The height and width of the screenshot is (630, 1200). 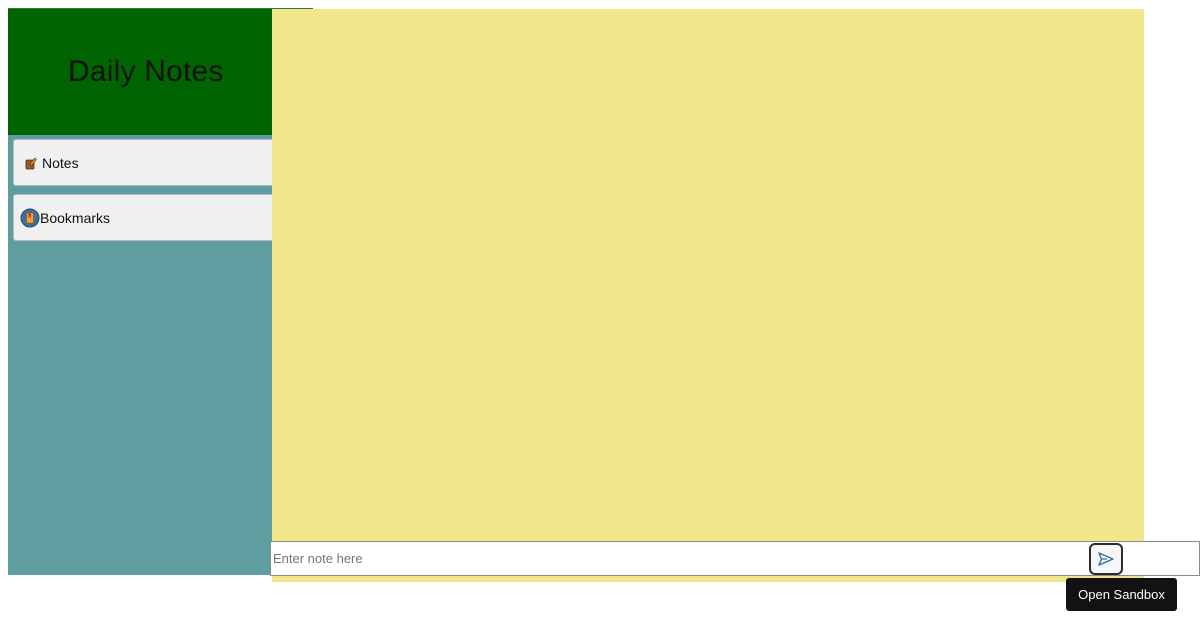 What do you see at coordinates (144, 162) in the screenshot?
I see `sidebar-item-notes: Notes` at bounding box center [144, 162].